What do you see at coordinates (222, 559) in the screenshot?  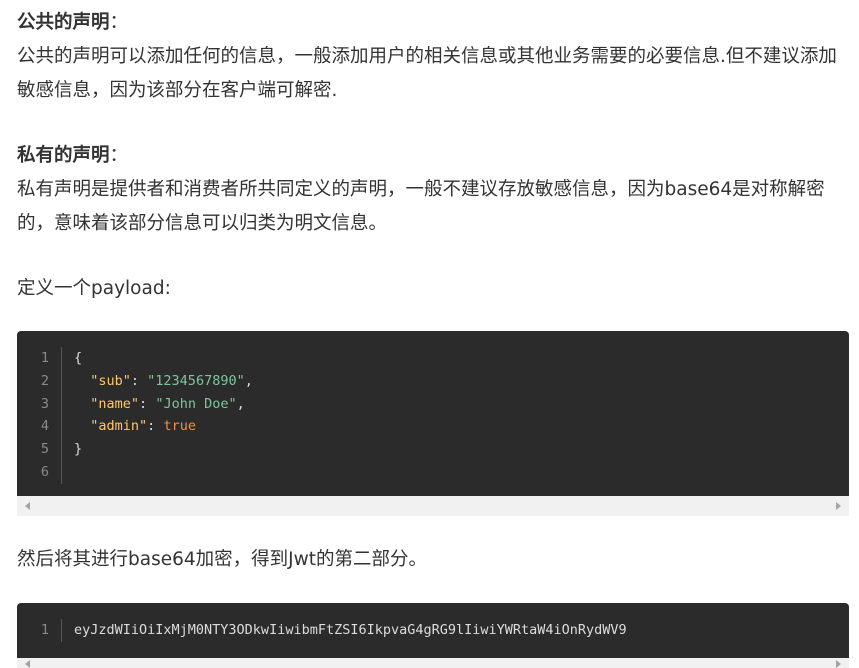 I see `then-encode-label: 然后将其进行base64加密，得到Jwt的第二部分。` at bounding box center [222, 559].